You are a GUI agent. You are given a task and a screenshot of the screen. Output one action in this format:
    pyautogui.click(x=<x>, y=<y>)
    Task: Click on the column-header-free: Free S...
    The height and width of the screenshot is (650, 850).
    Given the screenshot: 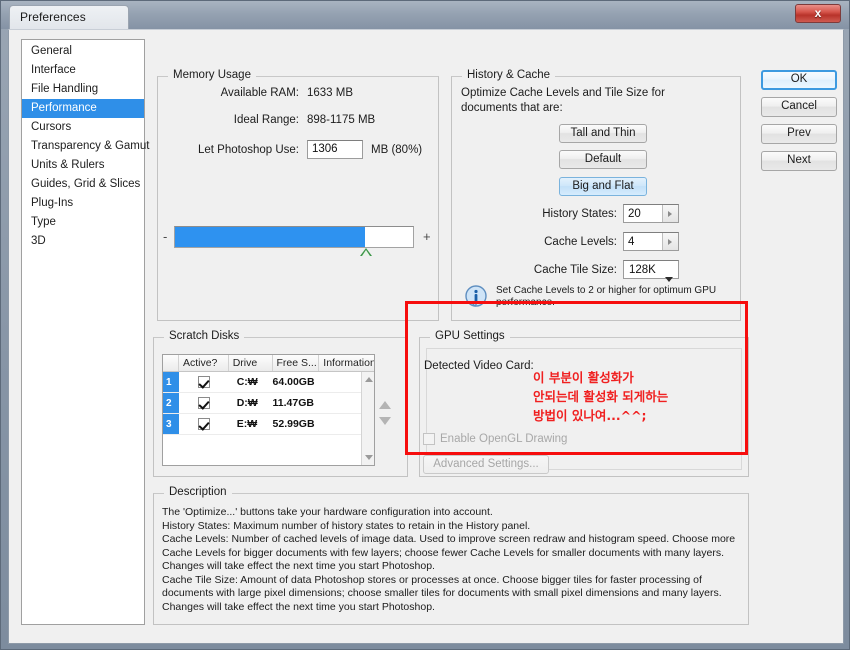 What is the action you would take?
    pyautogui.click(x=296, y=363)
    